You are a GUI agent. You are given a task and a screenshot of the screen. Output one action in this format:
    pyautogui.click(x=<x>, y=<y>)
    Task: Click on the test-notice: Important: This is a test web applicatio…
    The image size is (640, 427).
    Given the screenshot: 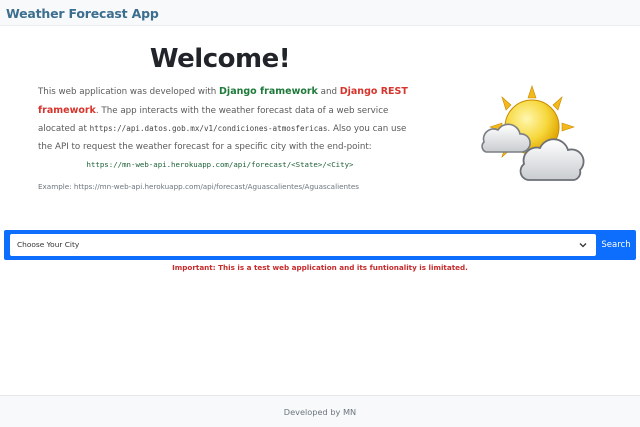 What is the action you would take?
    pyautogui.click(x=320, y=267)
    